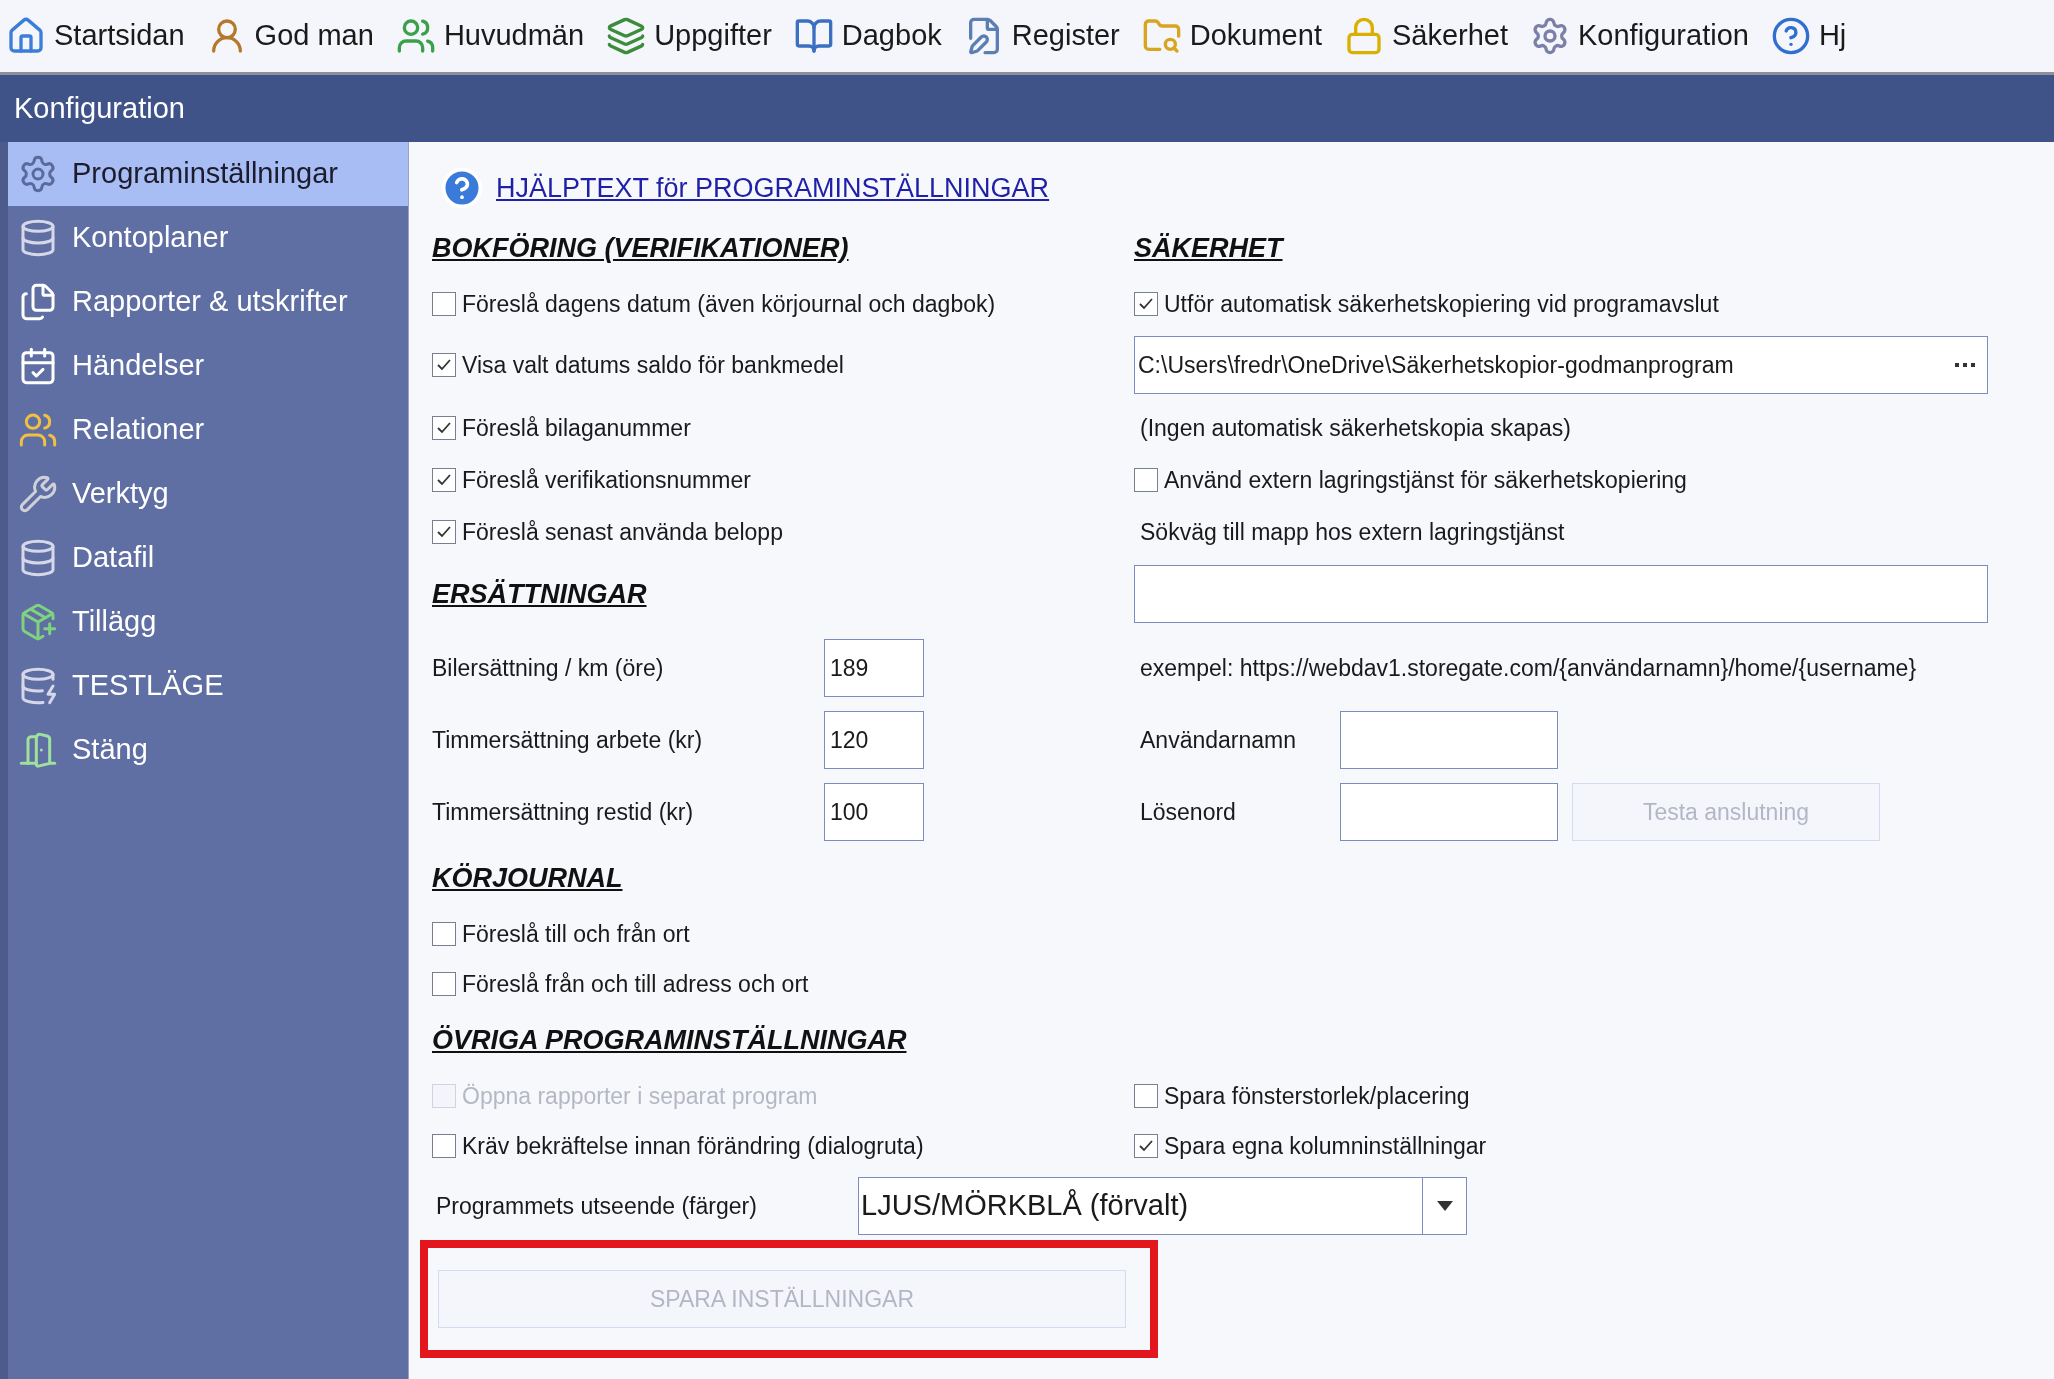  I want to click on info-text: exempel: https://webdav1.storegate.com/{användarnamn}/home/{username}, so click(1528, 668).